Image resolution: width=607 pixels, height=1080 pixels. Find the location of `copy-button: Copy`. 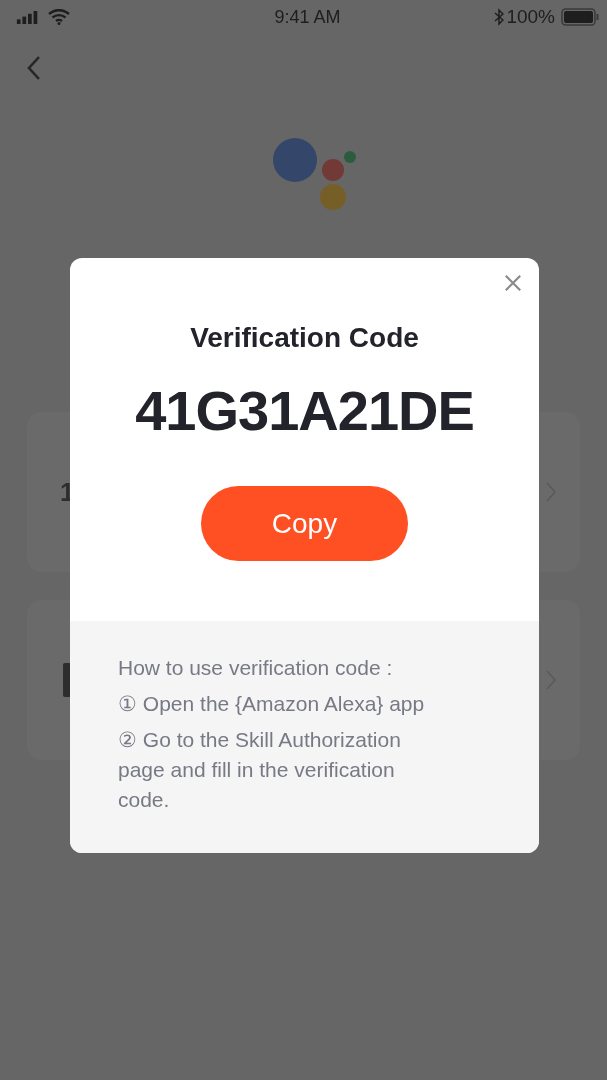

copy-button: Copy is located at coordinates (304, 523).